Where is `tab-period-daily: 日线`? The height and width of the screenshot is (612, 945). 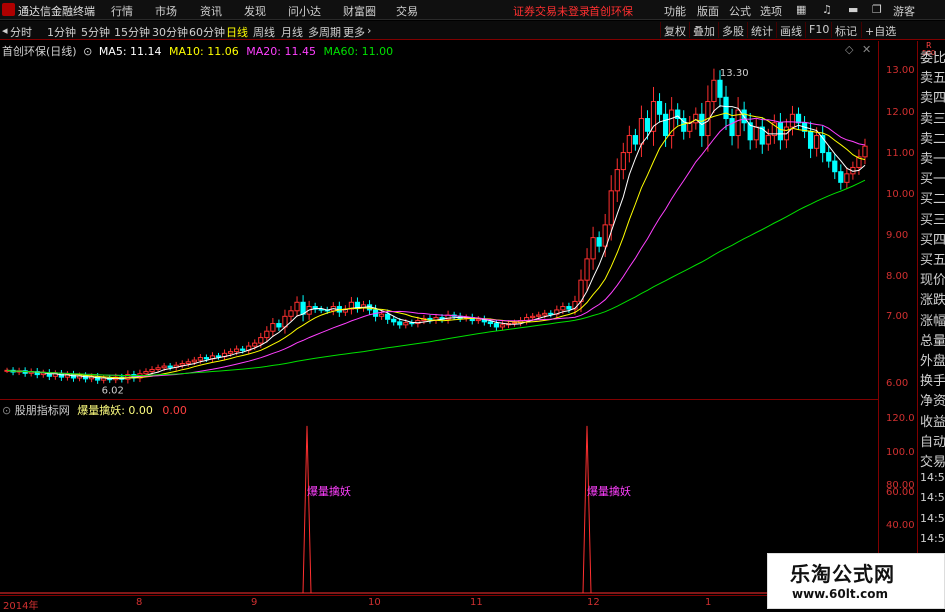
tab-period-daily: 日线 is located at coordinates (237, 32).